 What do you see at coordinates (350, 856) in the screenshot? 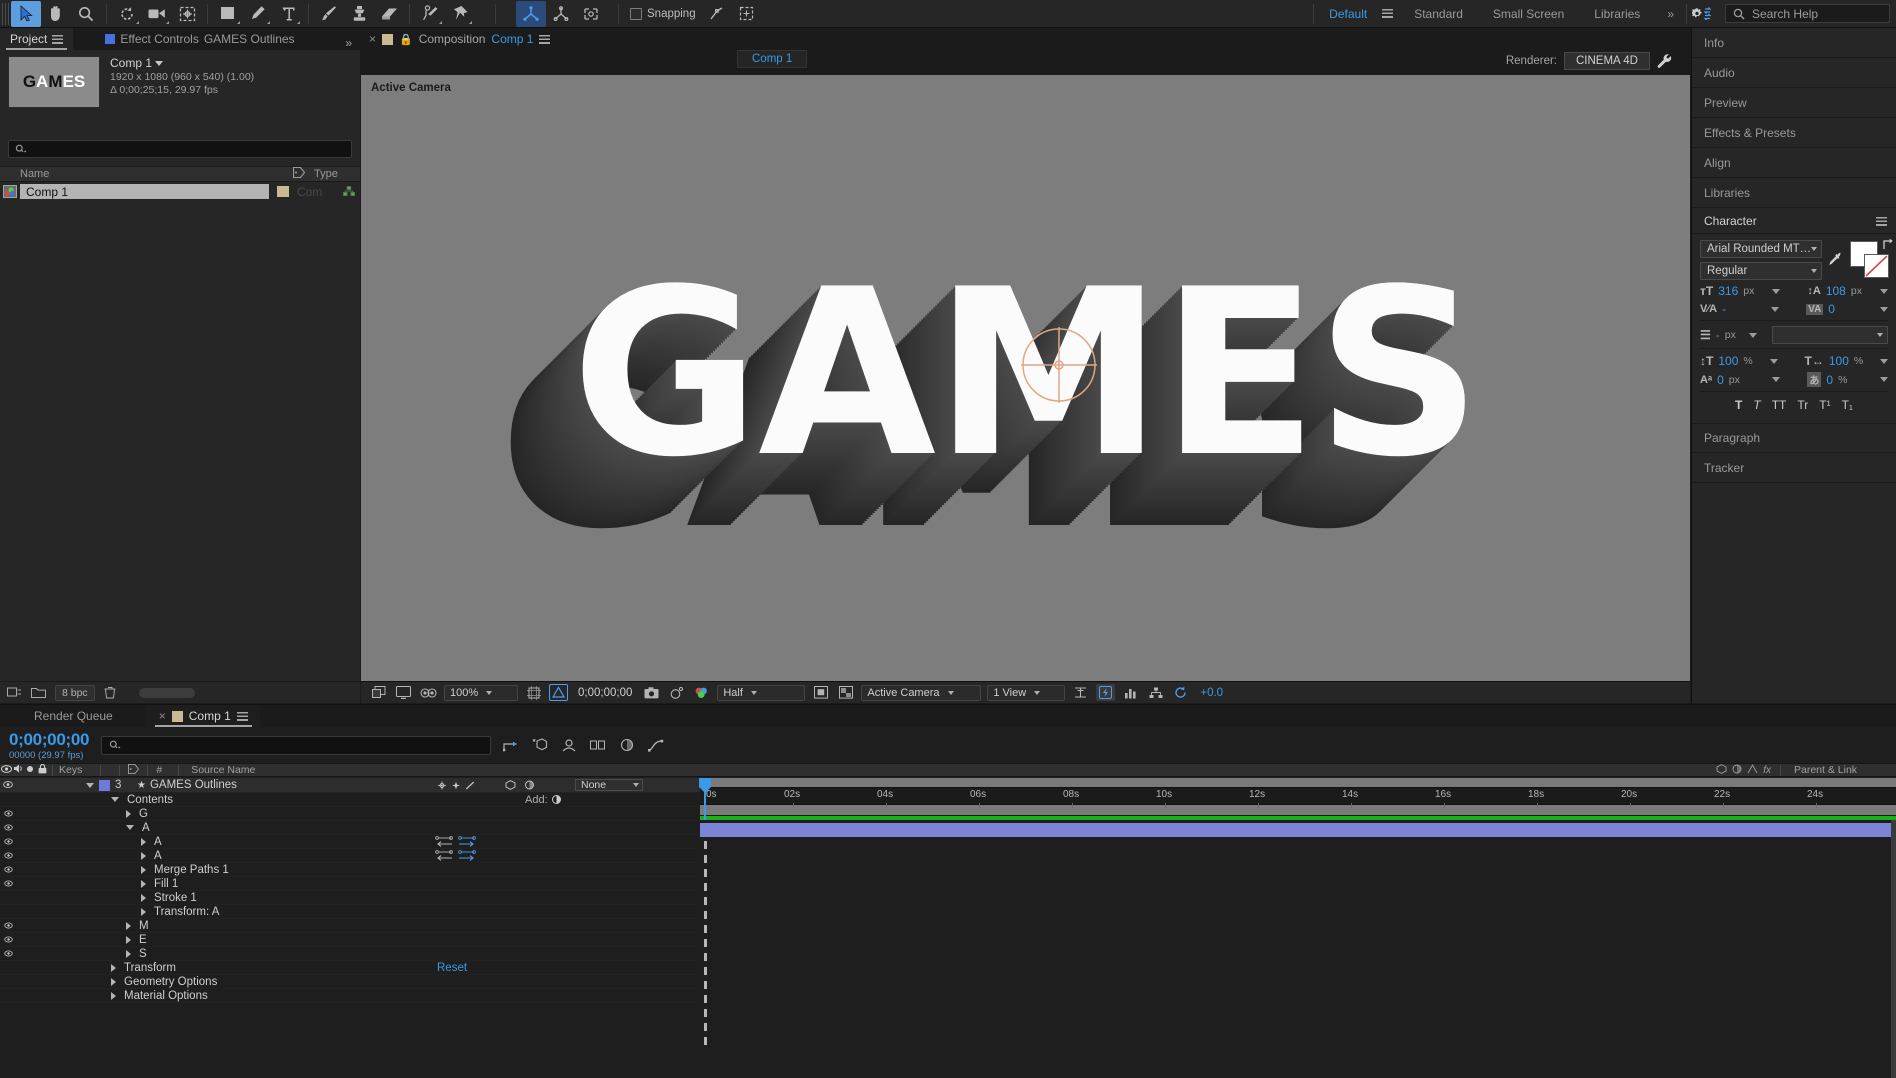
I see `timeline-path-row-a-2: A` at bounding box center [350, 856].